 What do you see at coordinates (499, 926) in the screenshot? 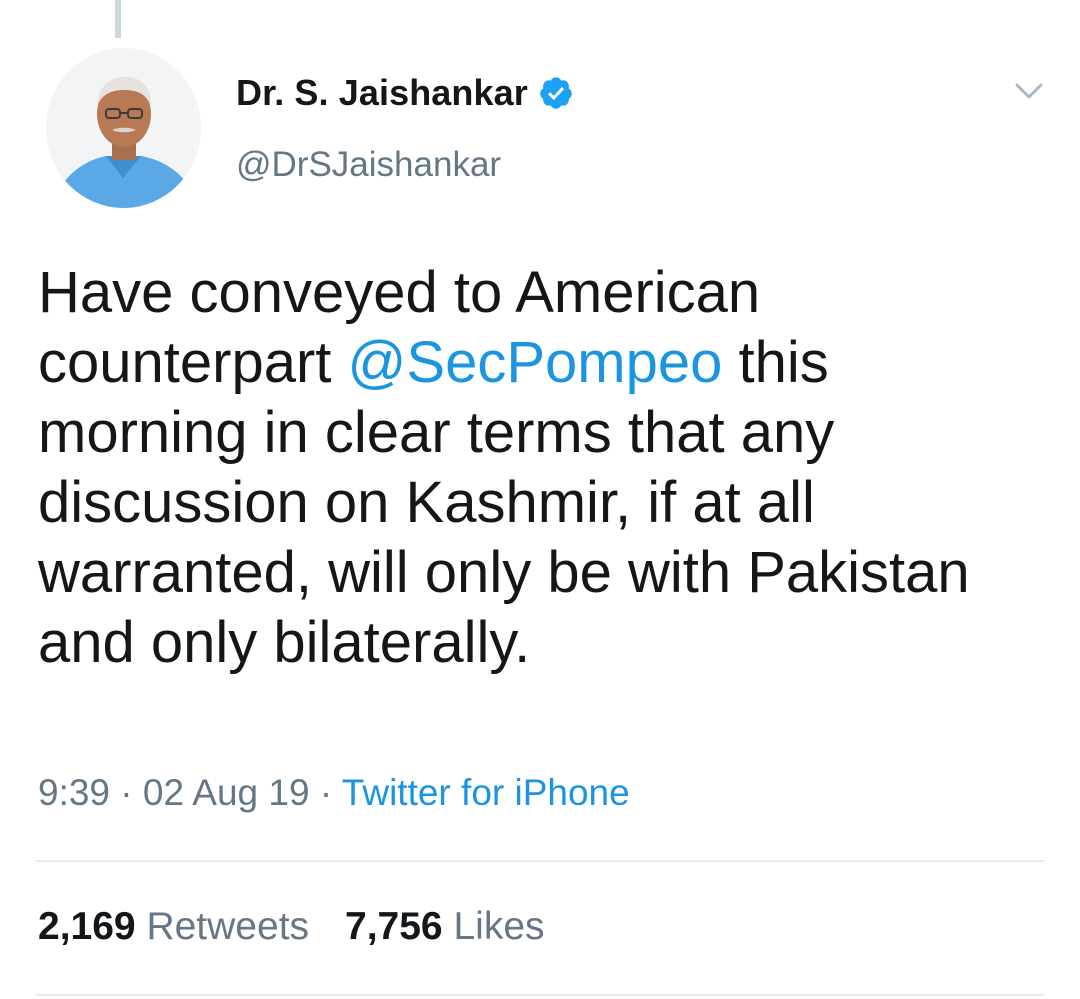
I see `likes-label: Likes` at bounding box center [499, 926].